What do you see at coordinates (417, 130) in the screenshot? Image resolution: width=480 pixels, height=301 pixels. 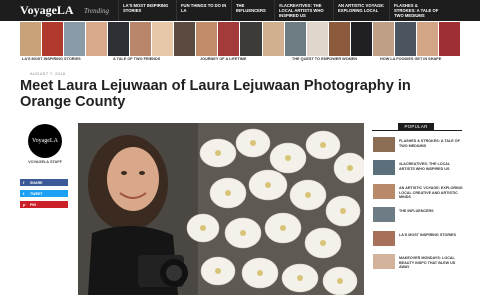 I see `popular-divider` at bounding box center [417, 130].